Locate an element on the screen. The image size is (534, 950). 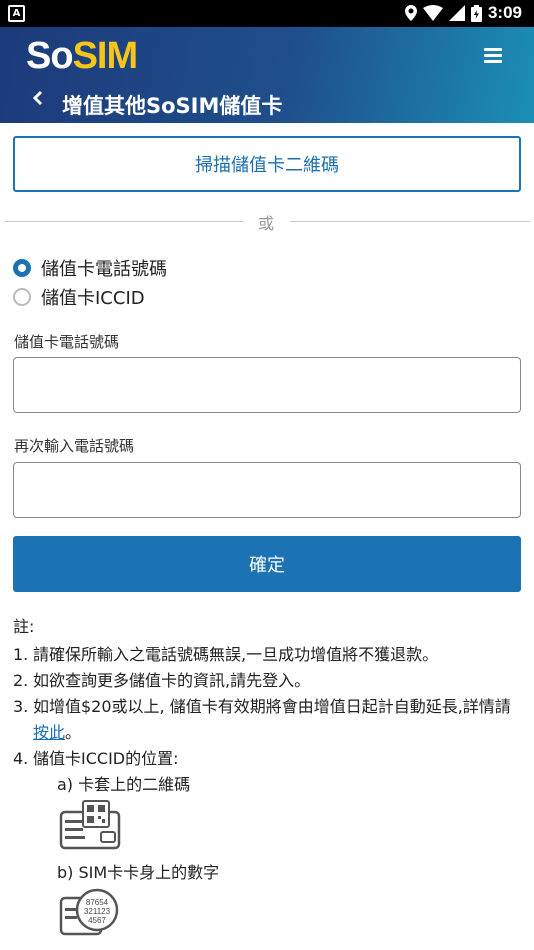
radio-option-phone: 儲值卡電話號碼 is located at coordinates (90, 268).